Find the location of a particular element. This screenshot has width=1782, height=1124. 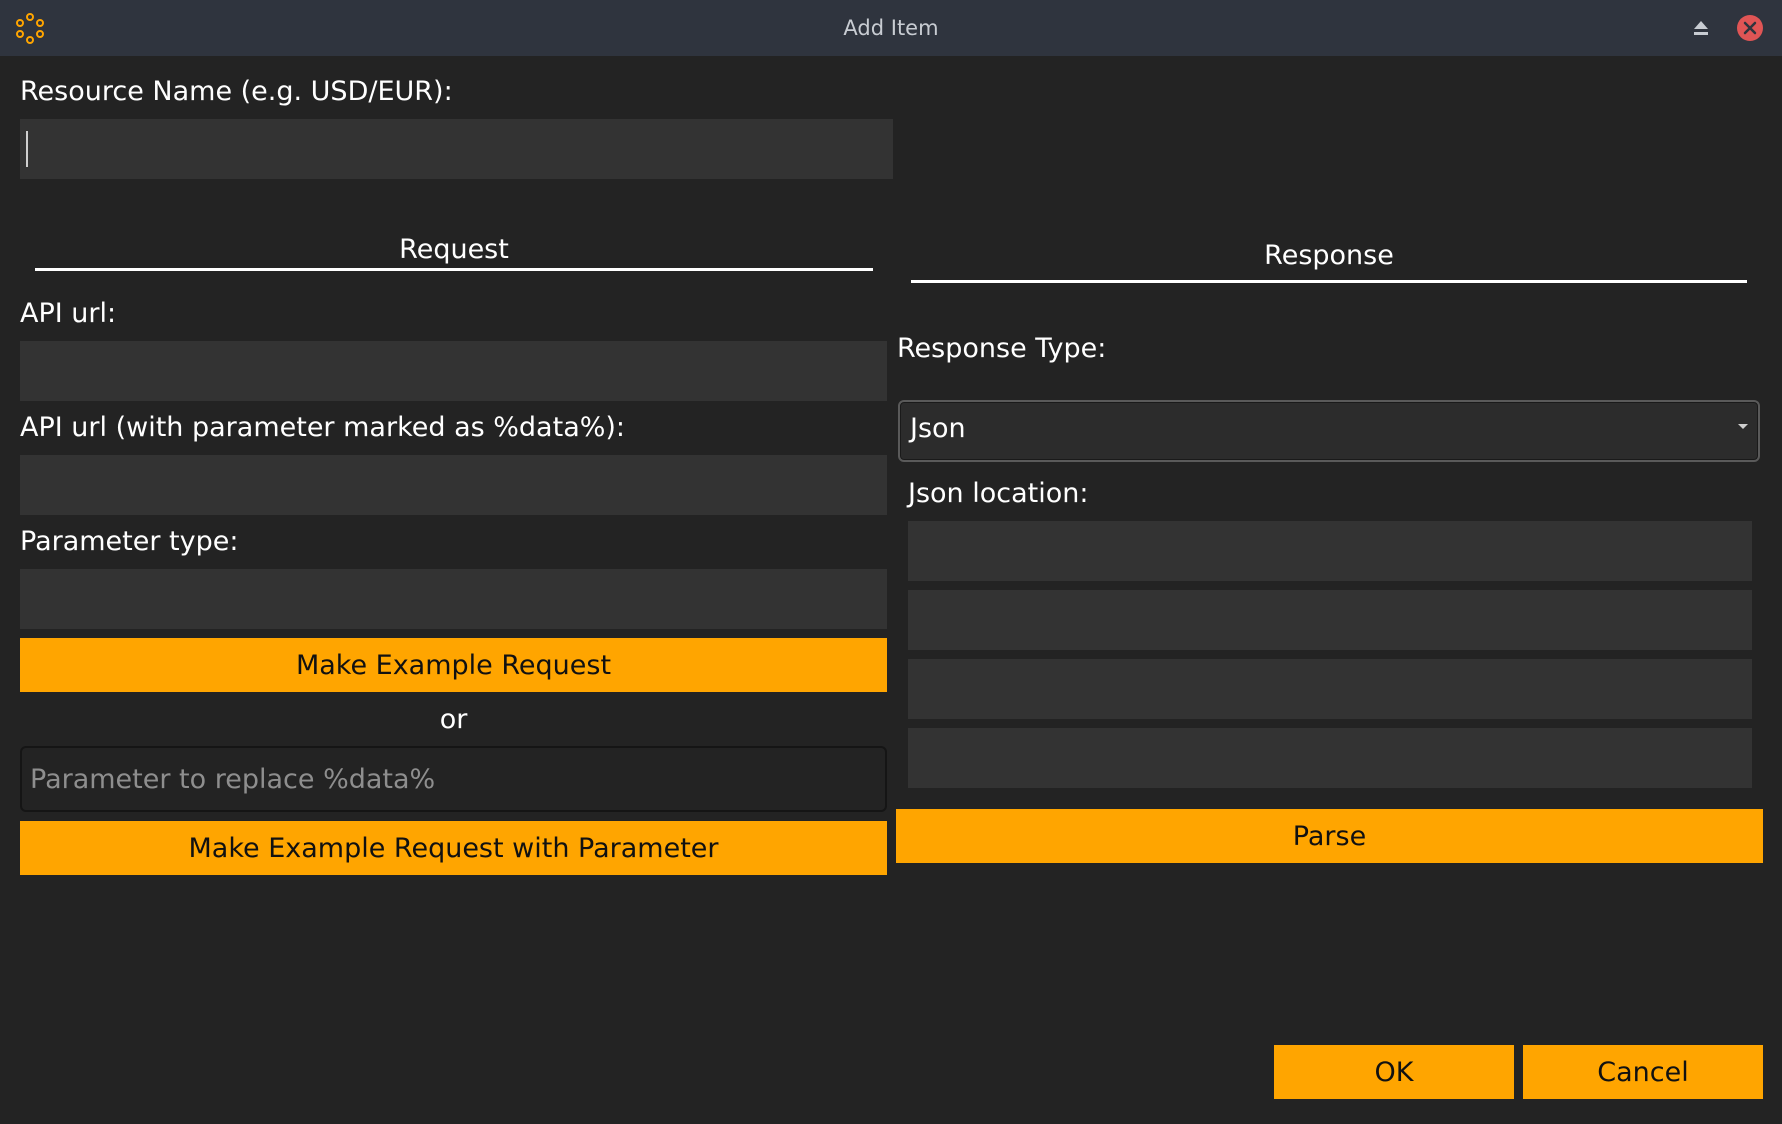

response-type-selected-value: Json is located at coordinates (938, 428).